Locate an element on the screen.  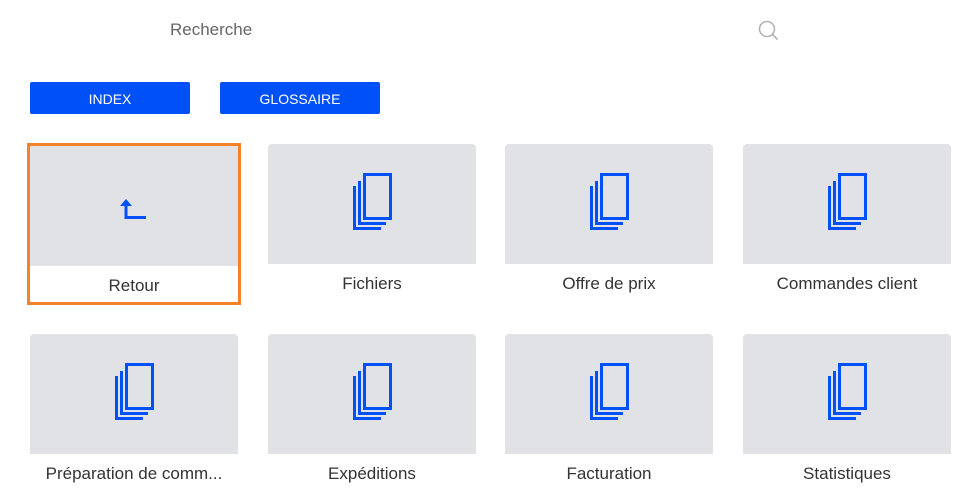
tile-statistiques: Statistiques is located at coordinates (847, 412).